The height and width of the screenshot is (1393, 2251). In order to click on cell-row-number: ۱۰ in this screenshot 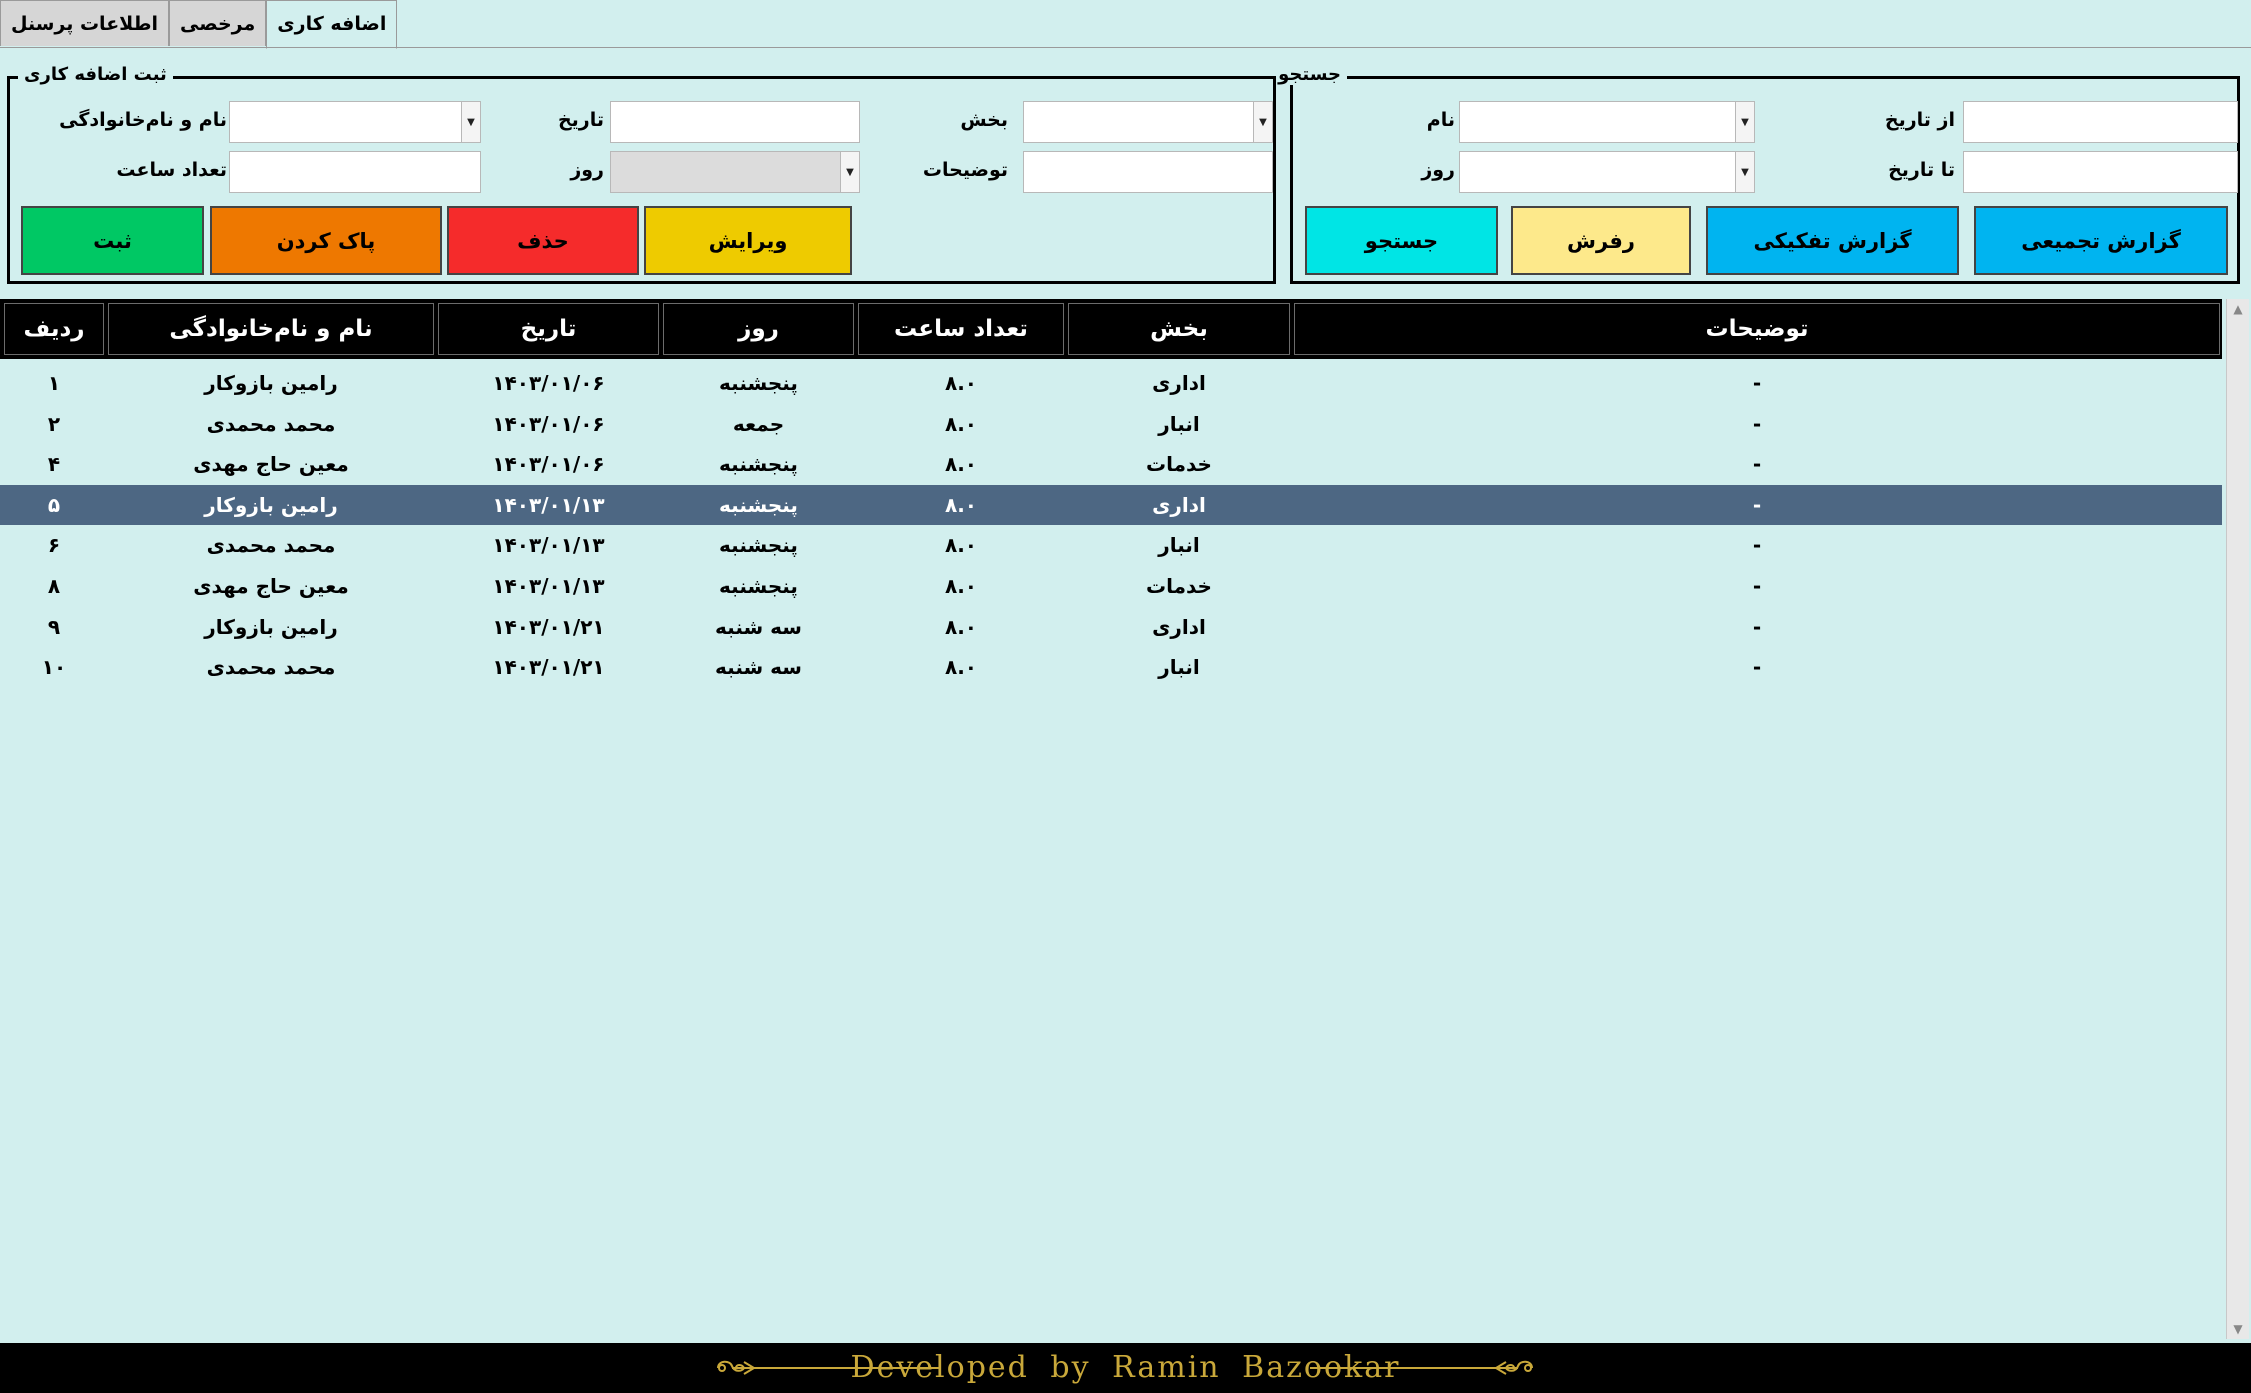, I will do `click(54, 667)`.